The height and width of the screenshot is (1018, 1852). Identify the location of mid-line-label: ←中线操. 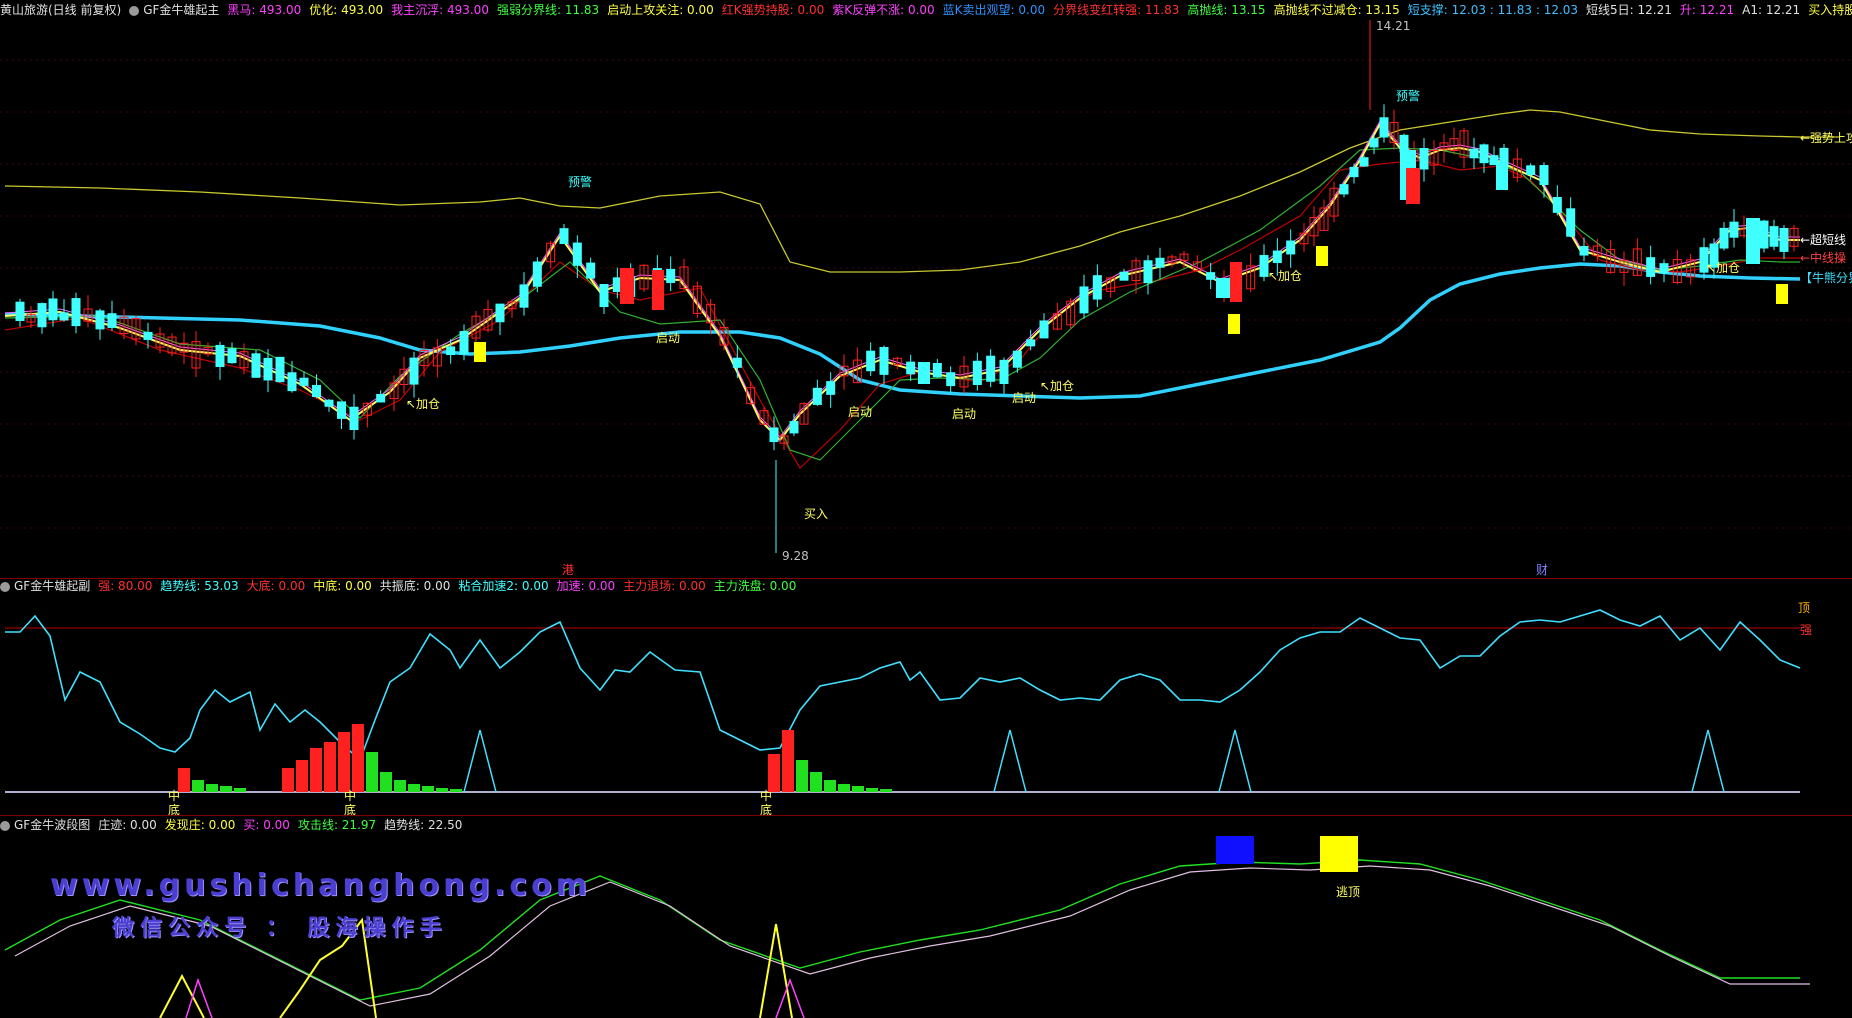
(1823, 257).